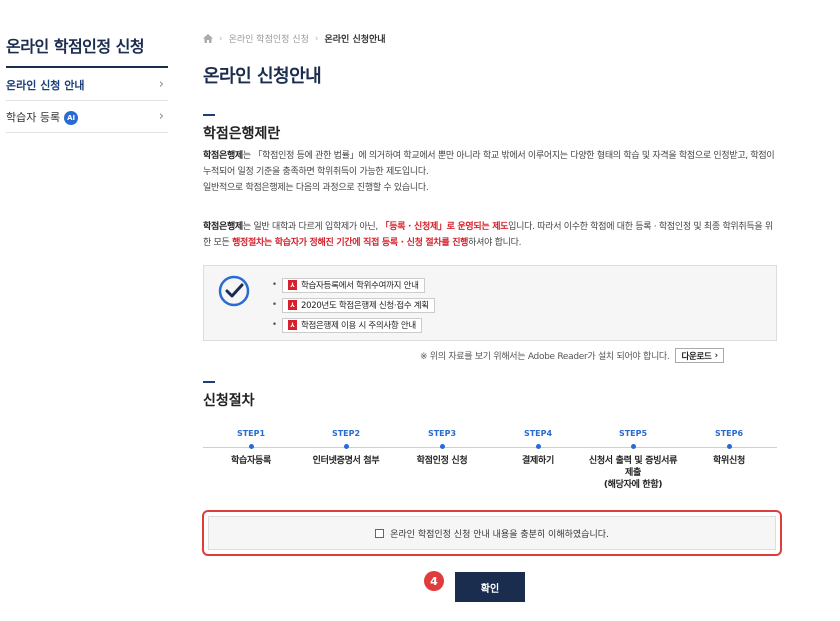  Describe the element at coordinates (633, 473) in the screenshot. I see `step-name: 신청서 출력 및 증빙서류 제출 (해당자에 한함)` at that location.